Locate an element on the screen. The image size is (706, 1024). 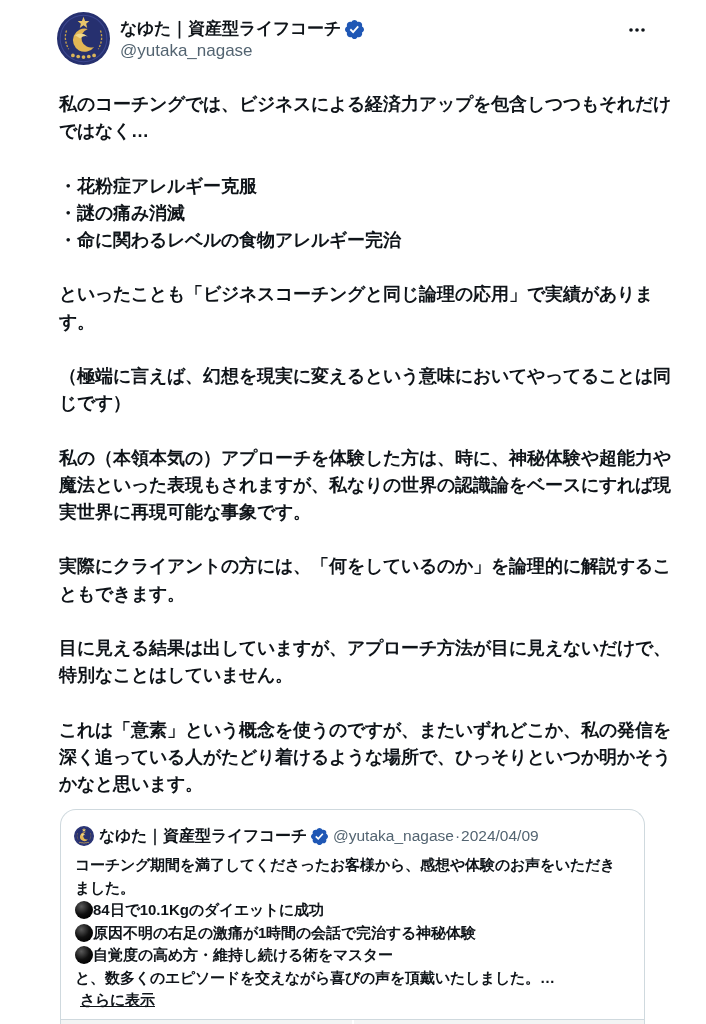
post-paragraph: （極端に言えば、幻想を現実に変えるという意味においてやってることは同じです） is located at coordinates (365, 390).